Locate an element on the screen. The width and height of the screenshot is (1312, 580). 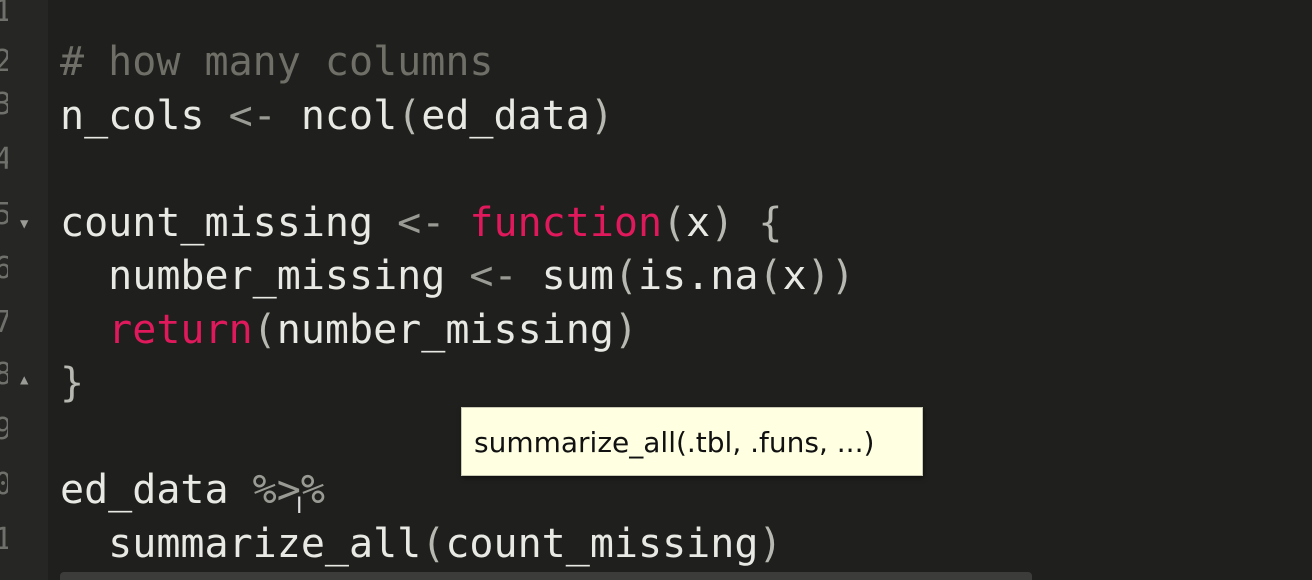
line-number: 3 is located at coordinates (4, 105).